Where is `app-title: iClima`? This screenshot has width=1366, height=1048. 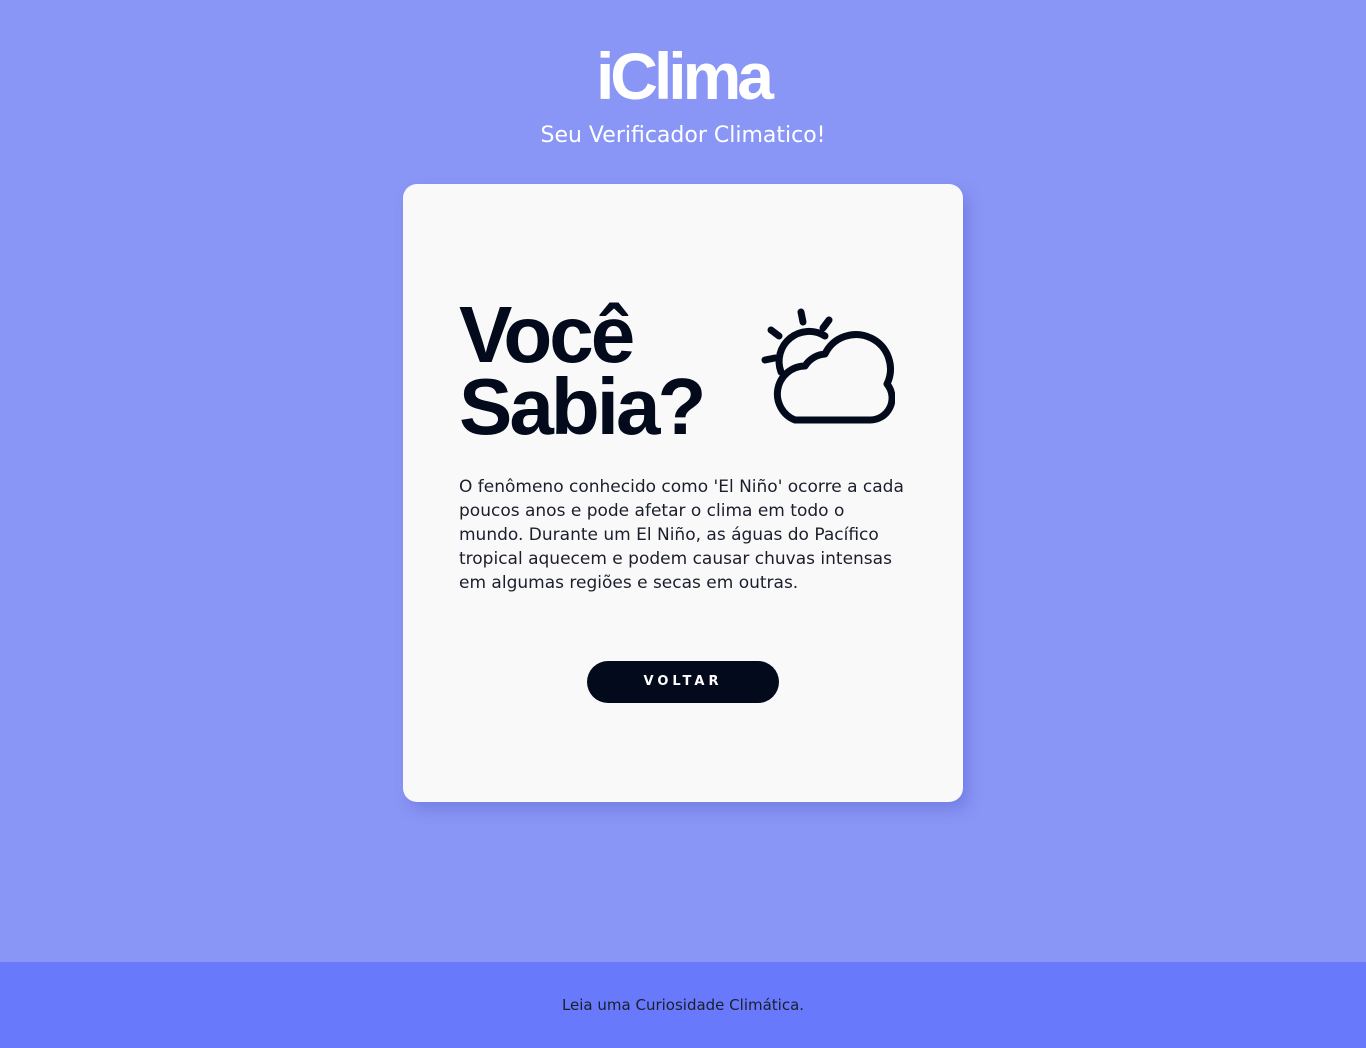 app-title: iClima is located at coordinates (684, 76).